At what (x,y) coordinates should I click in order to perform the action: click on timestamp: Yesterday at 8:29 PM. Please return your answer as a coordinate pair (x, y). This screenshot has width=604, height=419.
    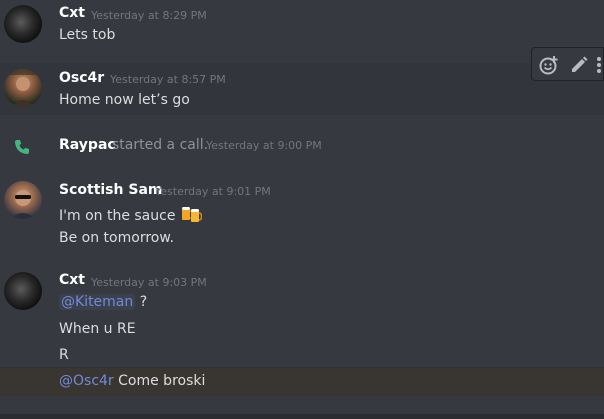
    Looking at the image, I should click on (149, 15).